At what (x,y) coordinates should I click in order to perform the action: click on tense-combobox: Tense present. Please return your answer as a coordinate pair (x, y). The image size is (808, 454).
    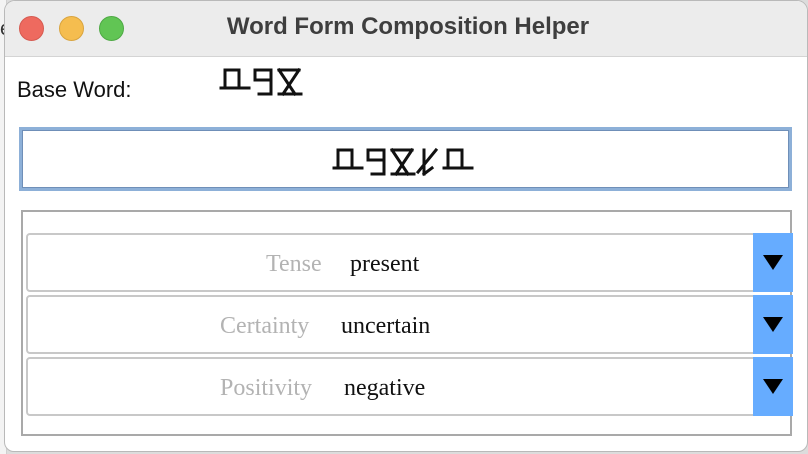
    Looking at the image, I should click on (409, 262).